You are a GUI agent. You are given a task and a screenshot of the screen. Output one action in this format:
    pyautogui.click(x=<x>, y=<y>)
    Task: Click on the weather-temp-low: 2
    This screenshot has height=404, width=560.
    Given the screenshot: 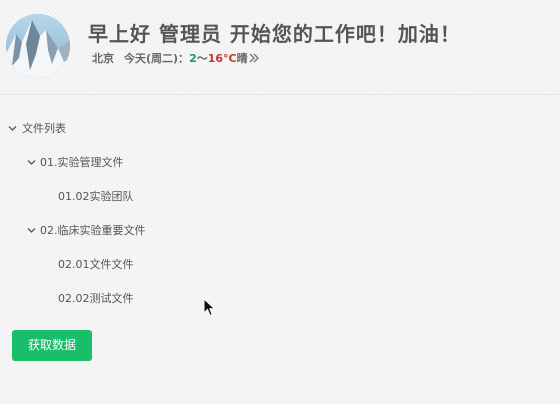 What is the action you would take?
    pyautogui.click(x=193, y=58)
    